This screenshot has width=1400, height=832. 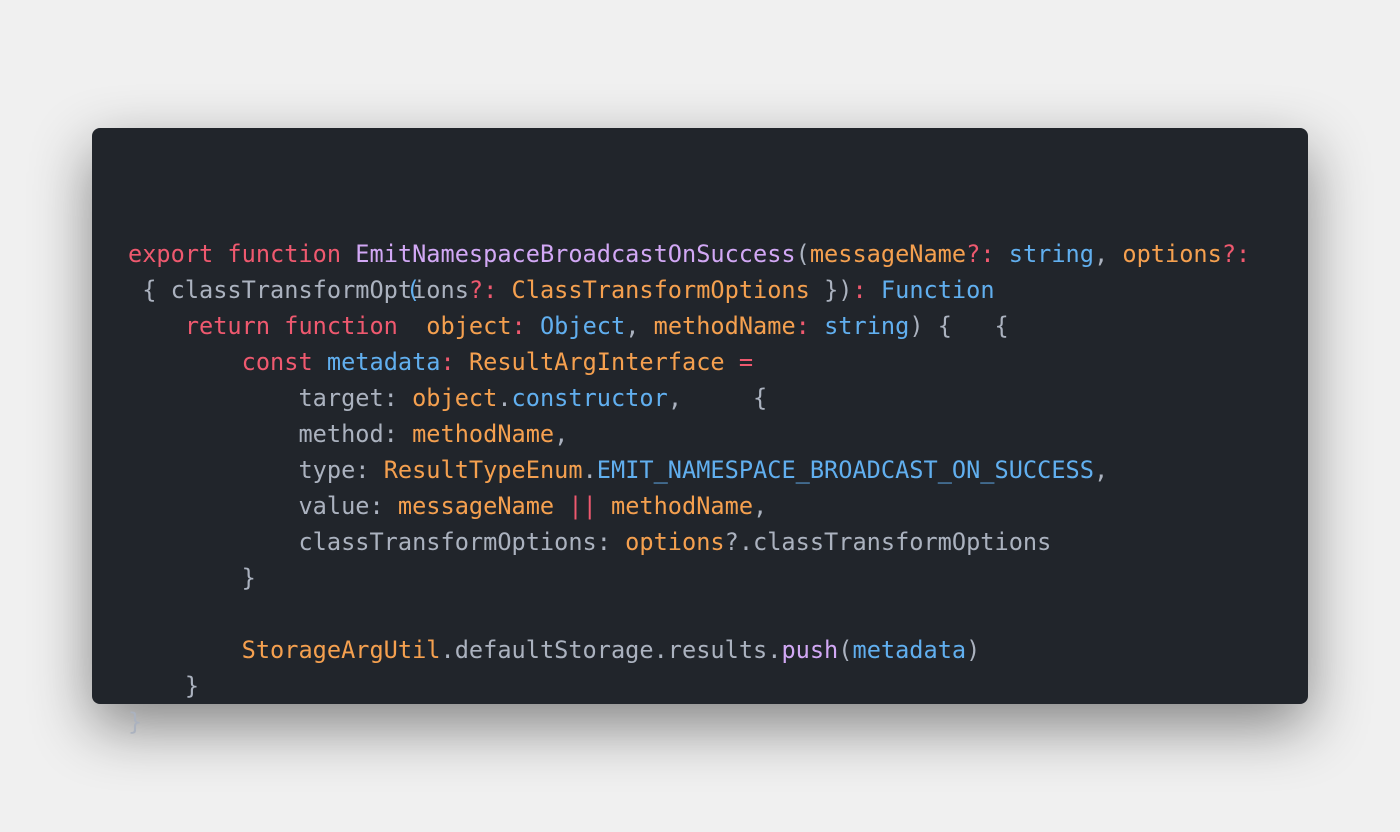 What do you see at coordinates (739, 362) in the screenshot?
I see `code-token: =` at bounding box center [739, 362].